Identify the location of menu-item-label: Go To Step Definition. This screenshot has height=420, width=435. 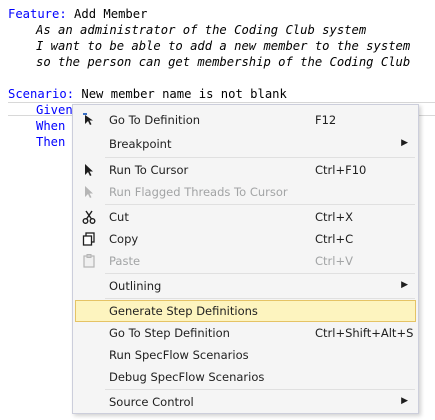
(169, 333).